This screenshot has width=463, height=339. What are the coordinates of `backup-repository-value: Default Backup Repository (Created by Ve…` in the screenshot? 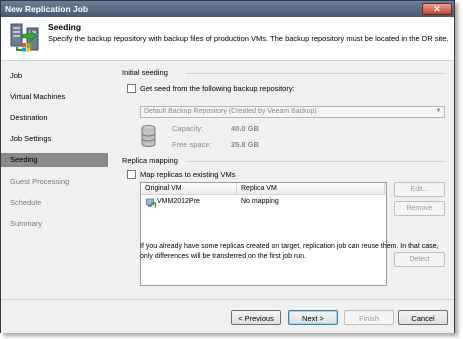 It's located at (230, 111).